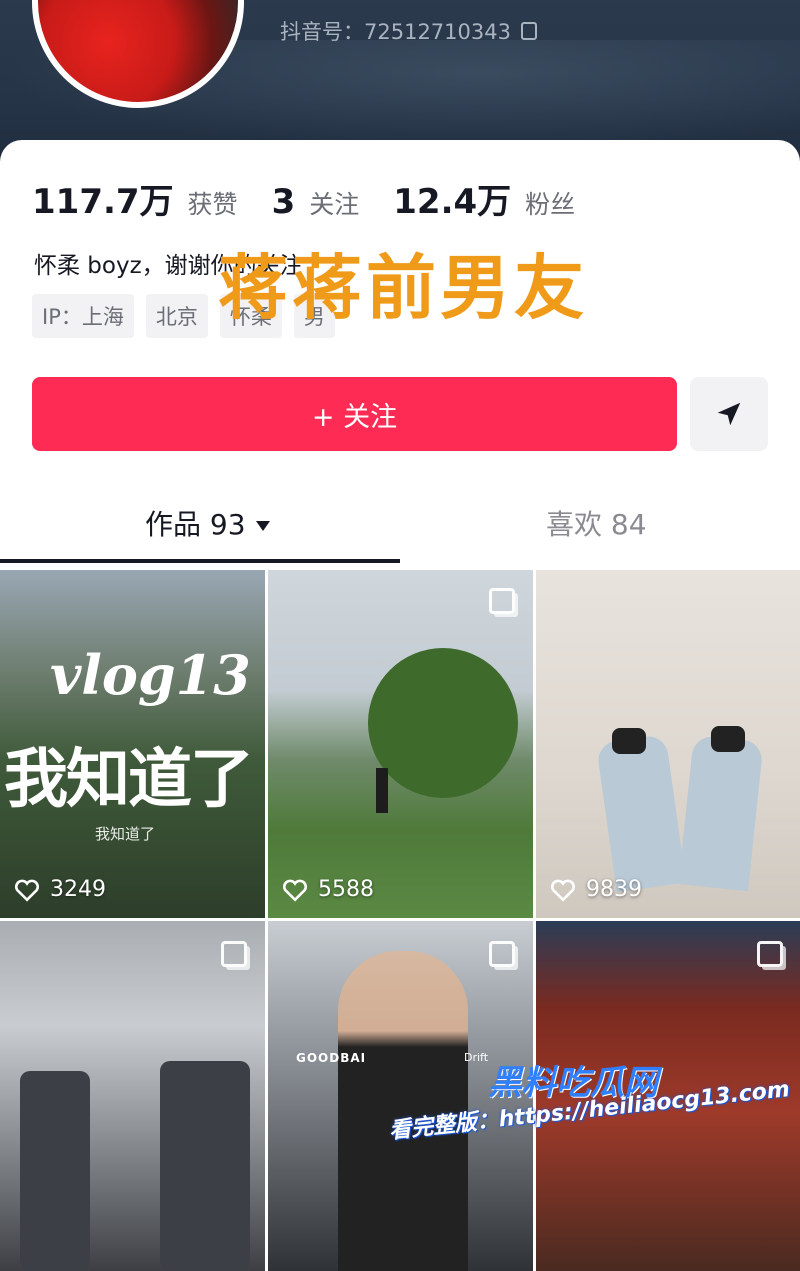 Image resolution: width=800 pixels, height=1271 pixels. What do you see at coordinates (334, 203) in the screenshot?
I see `following-label: 关注` at bounding box center [334, 203].